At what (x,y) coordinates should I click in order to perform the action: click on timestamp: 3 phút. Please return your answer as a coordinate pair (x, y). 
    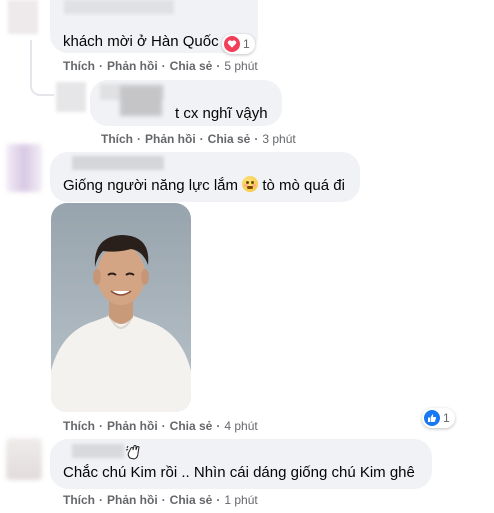
    Looking at the image, I should click on (278, 139).